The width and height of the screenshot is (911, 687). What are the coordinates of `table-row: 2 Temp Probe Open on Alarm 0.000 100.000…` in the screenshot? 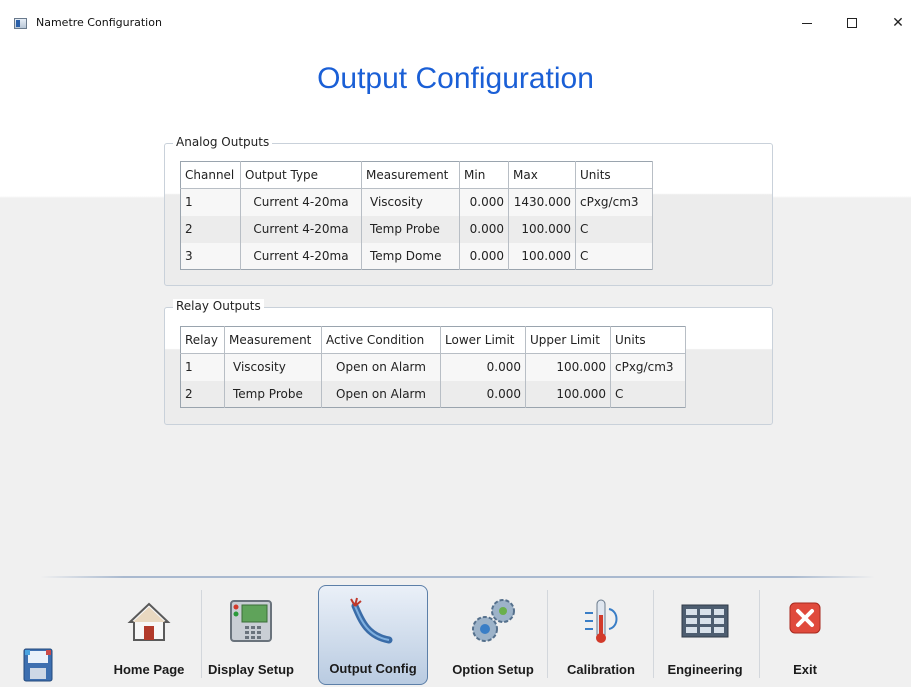 It's located at (433, 394).